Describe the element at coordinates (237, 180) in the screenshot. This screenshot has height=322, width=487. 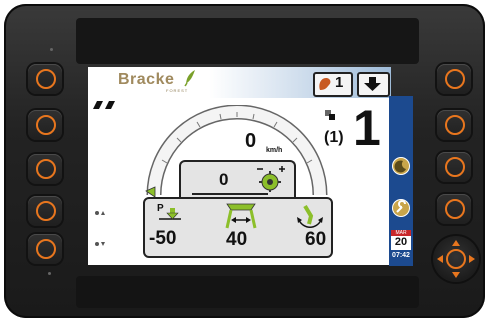
I see `rotor-panel: 0` at that location.